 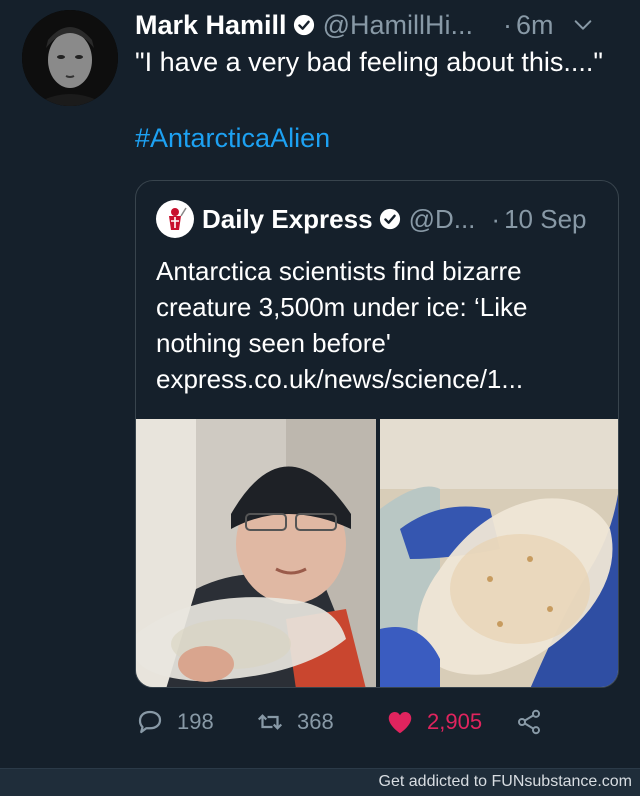 I want to click on share-button, so click(x=535, y=722).